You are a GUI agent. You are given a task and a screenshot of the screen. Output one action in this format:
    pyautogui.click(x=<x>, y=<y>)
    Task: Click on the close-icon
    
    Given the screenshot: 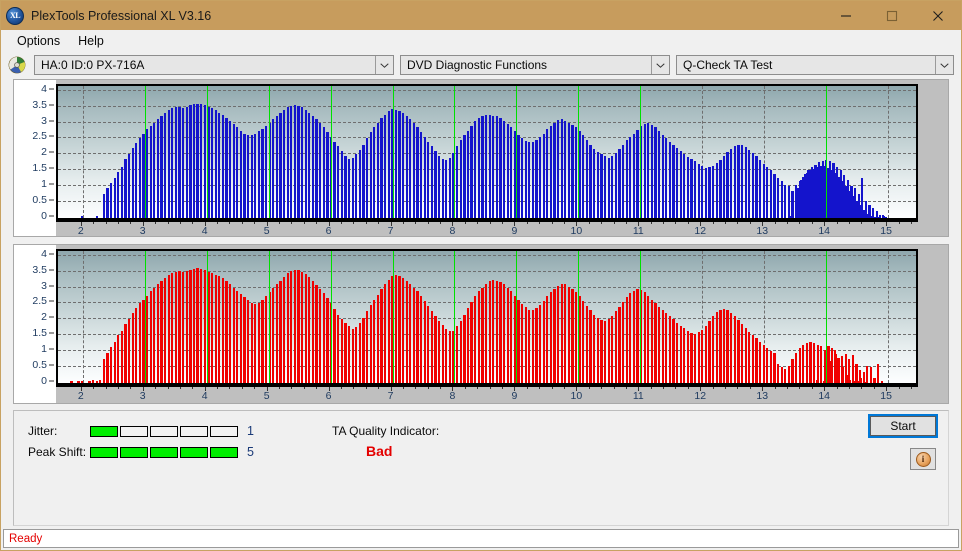 What is the action you would take?
    pyautogui.click(x=938, y=15)
    